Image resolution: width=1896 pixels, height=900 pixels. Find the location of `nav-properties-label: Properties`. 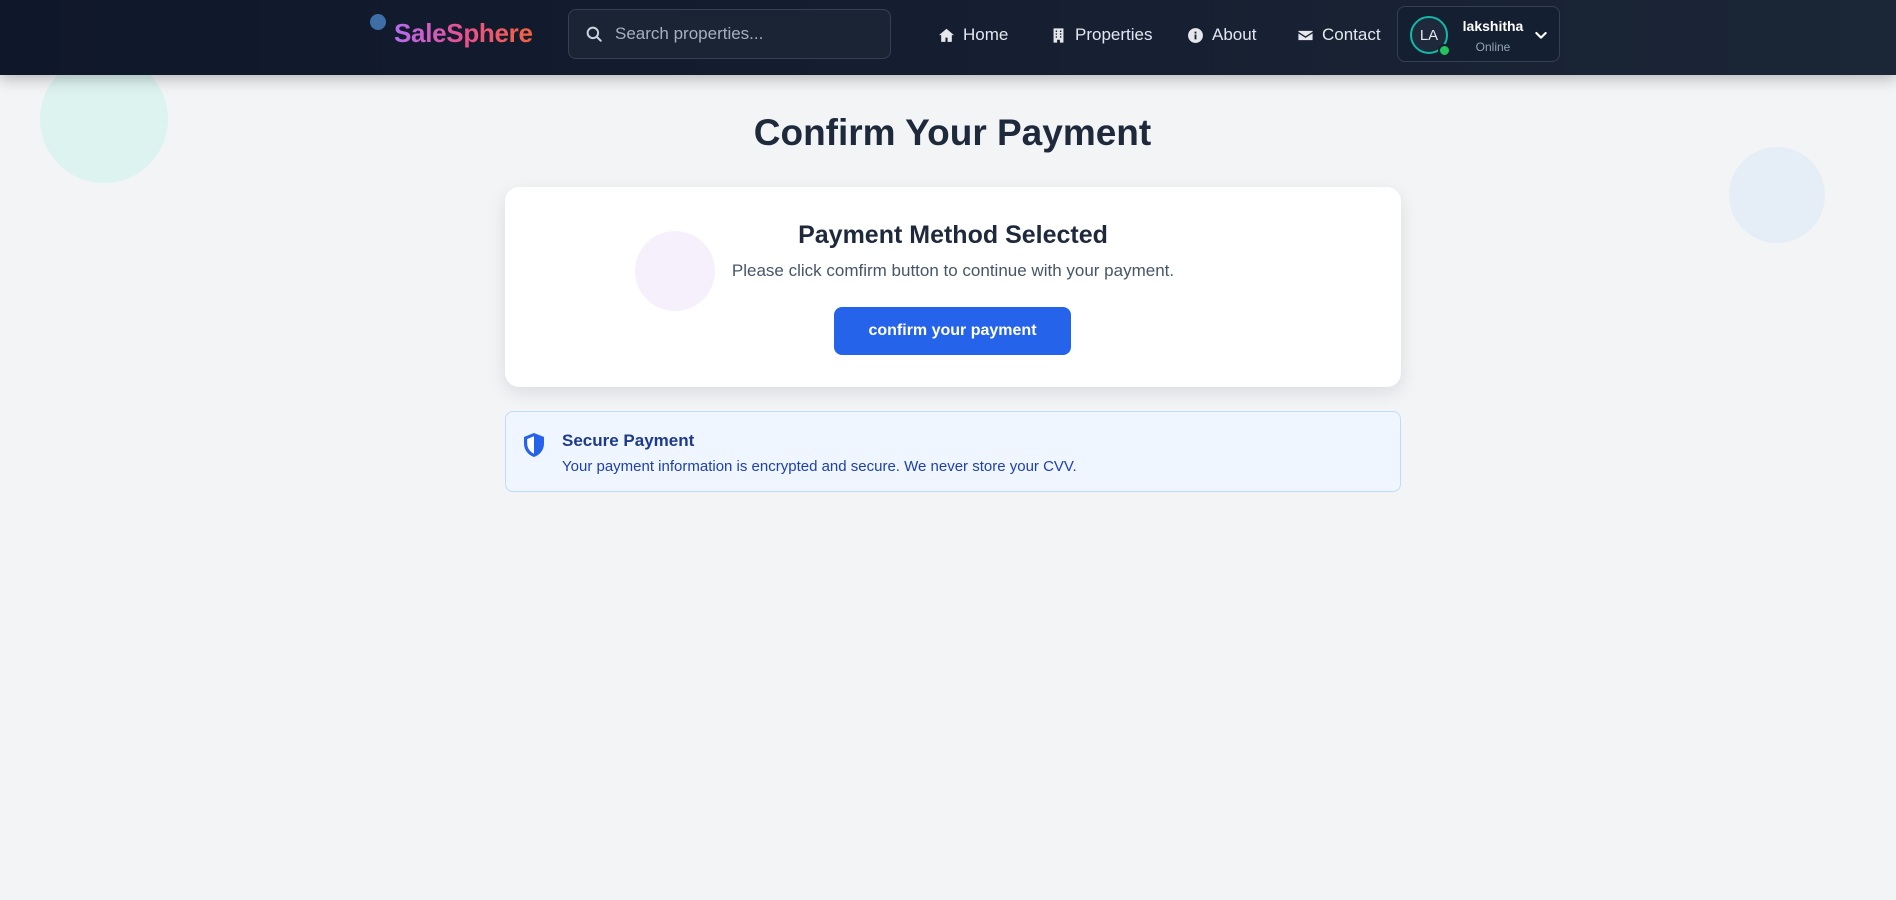

nav-properties-label: Properties is located at coordinates (1114, 34).